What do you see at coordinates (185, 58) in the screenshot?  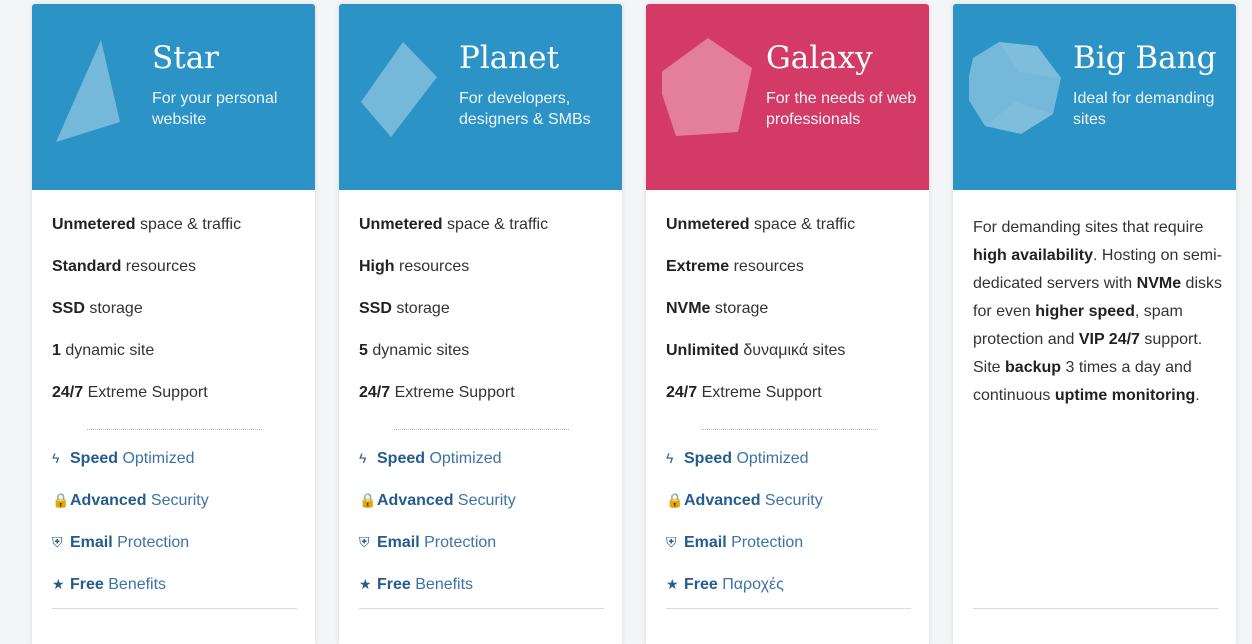 I see `plan-title: Star` at bounding box center [185, 58].